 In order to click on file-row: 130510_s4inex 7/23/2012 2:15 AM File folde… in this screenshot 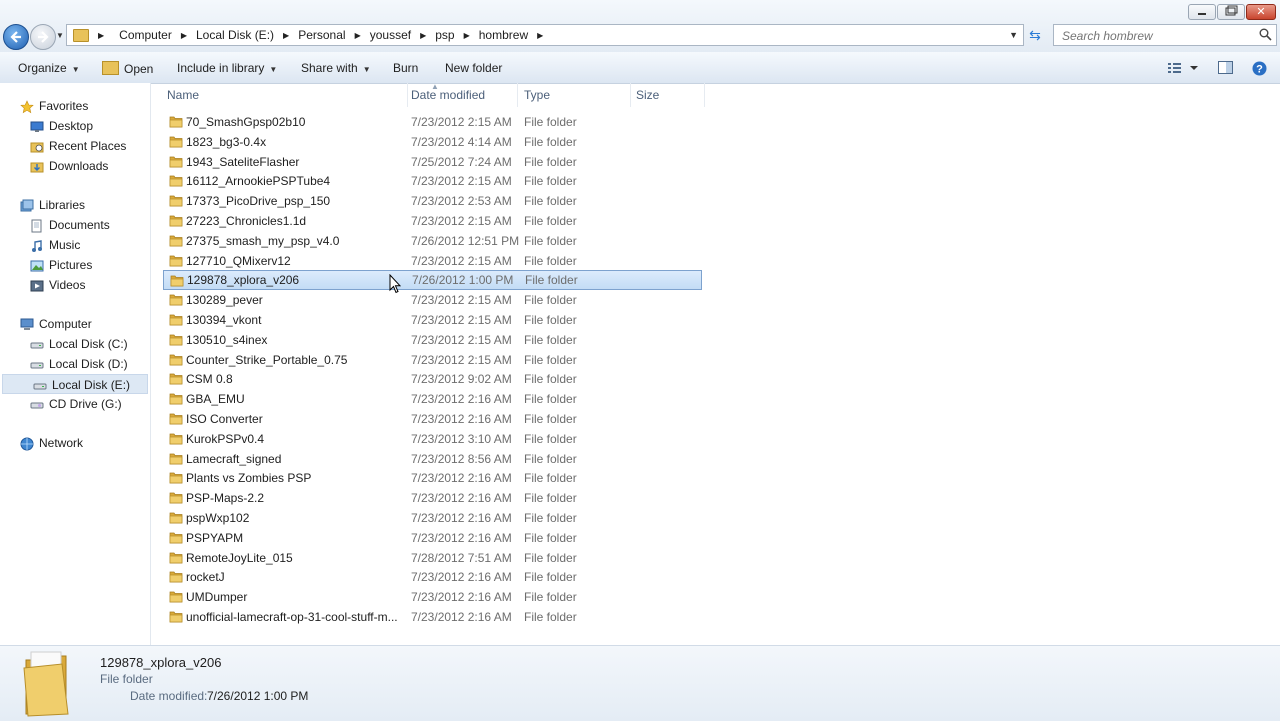, I will do `click(432, 340)`.